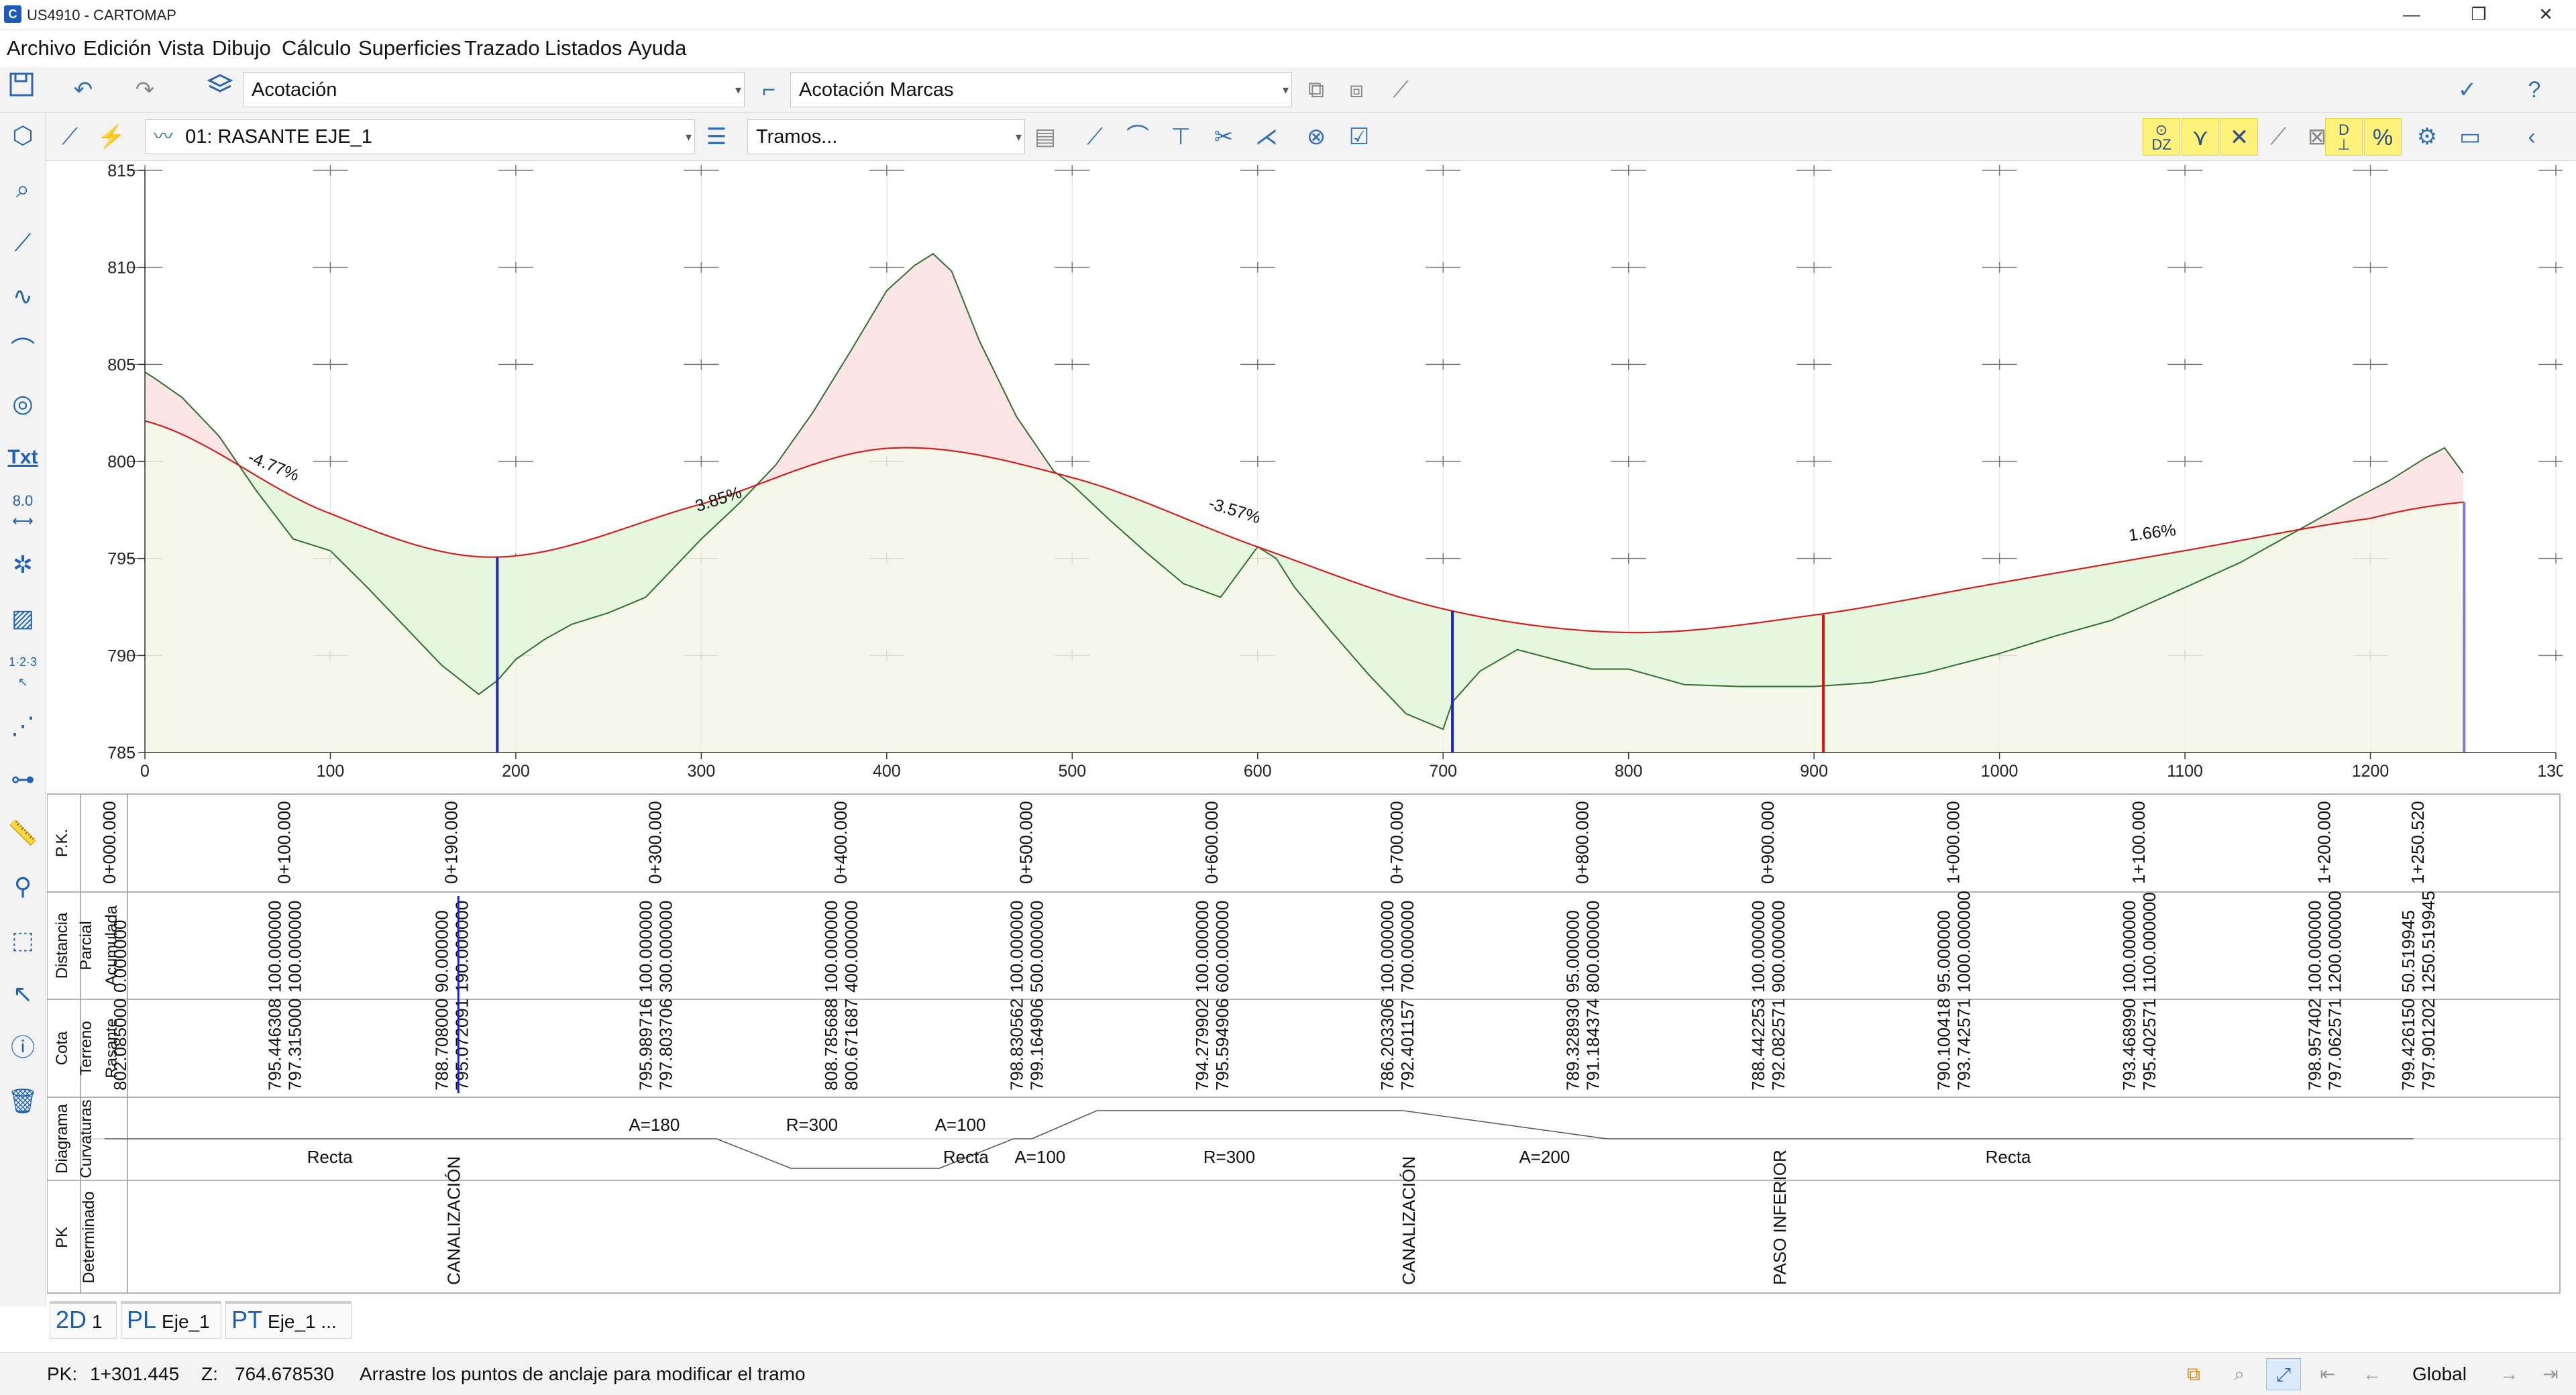  I want to click on checkbox-icon: ☑, so click(1359, 137).